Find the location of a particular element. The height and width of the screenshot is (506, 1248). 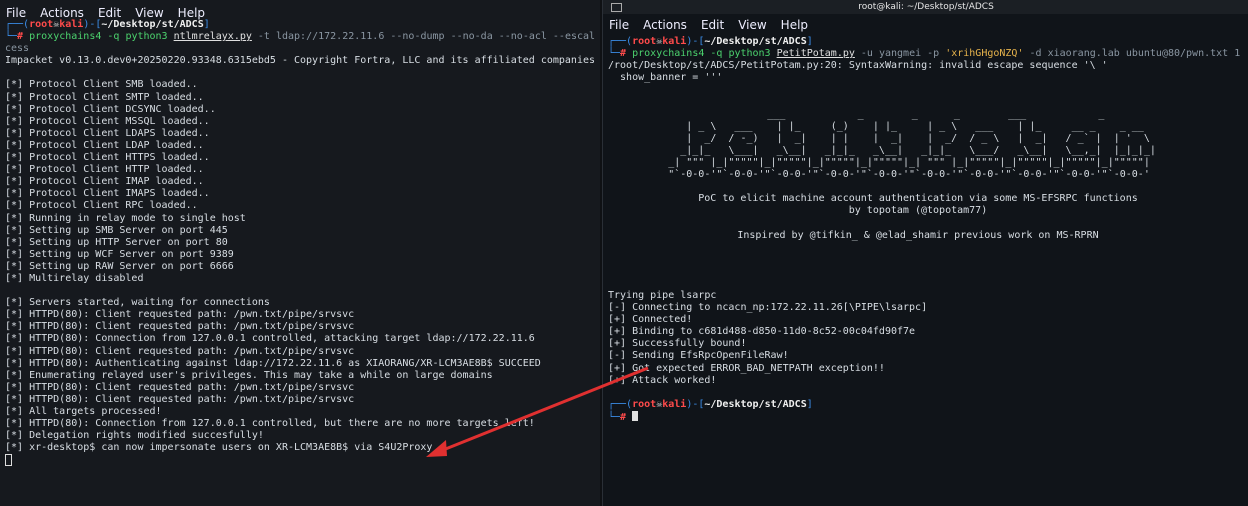

log-line: [*] Protocol Client RPC loaded.. is located at coordinates (101, 206).